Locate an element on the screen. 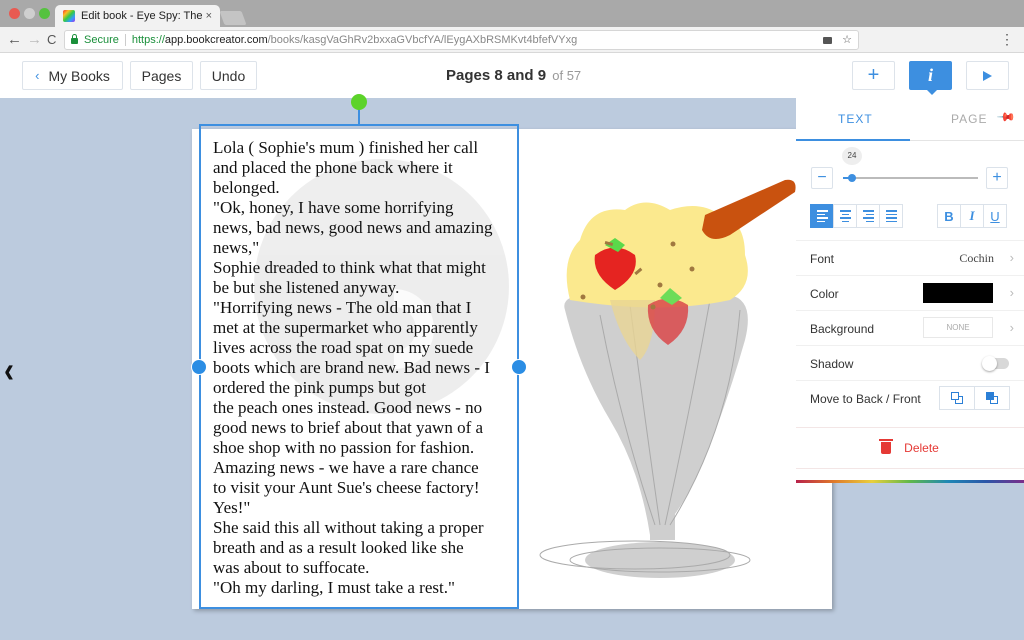 The height and width of the screenshot is (640, 1024). align-justify-button is located at coordinates (891, 216).